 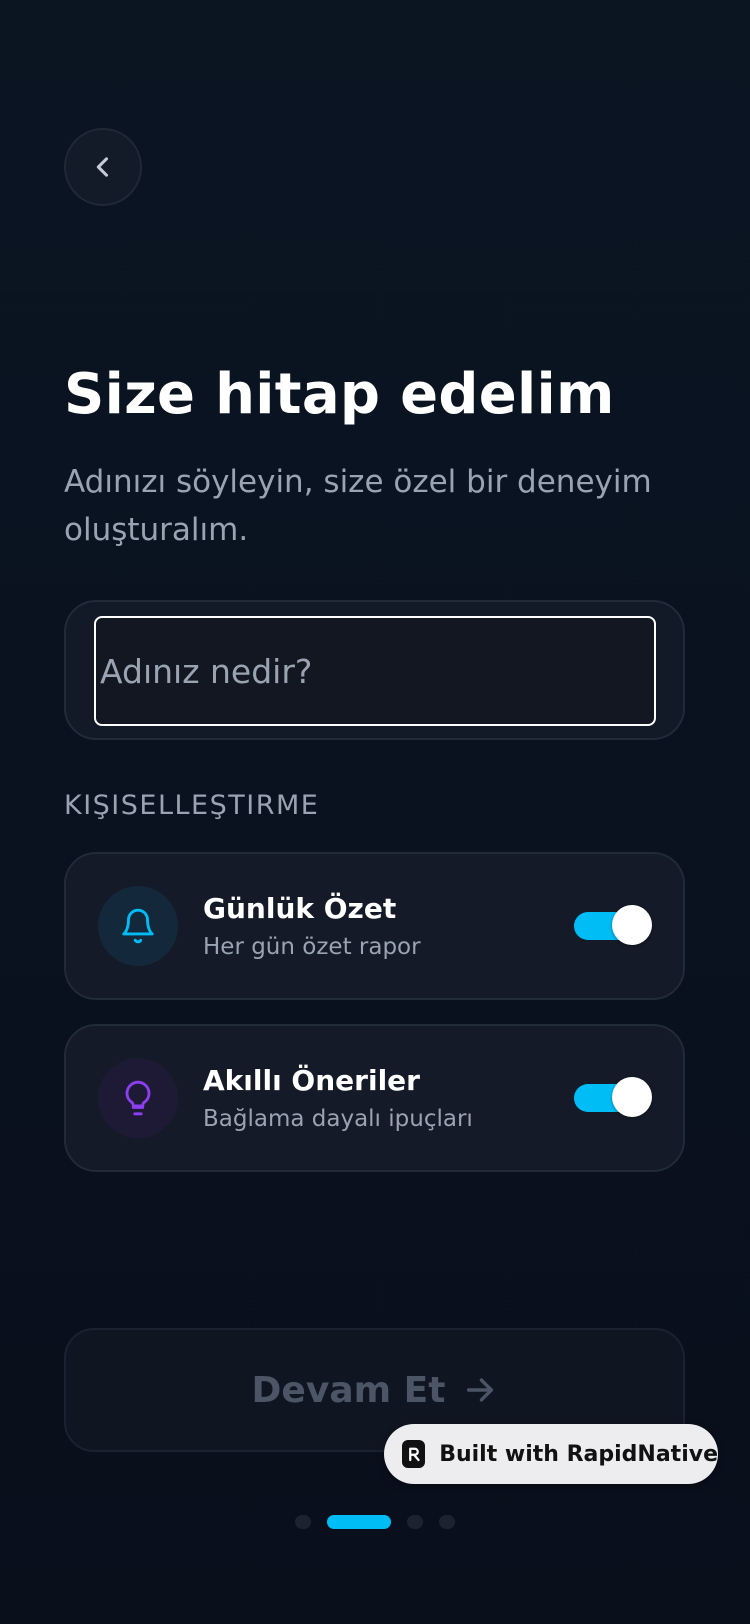 I want to click on smart-suggestions-toggle, so click(x=613, y=1097).